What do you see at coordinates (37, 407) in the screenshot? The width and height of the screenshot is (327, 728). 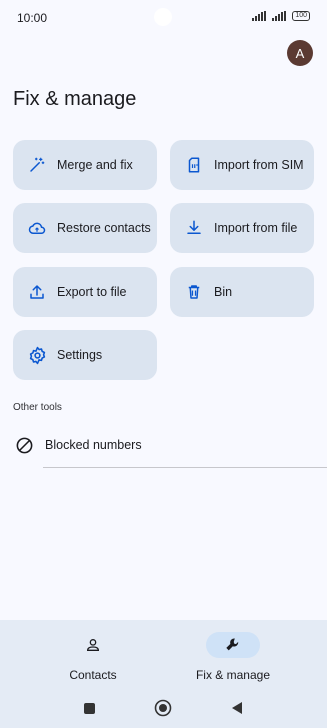 I see `other-tools-heading: Other tools` at bounding box center [37, 407].